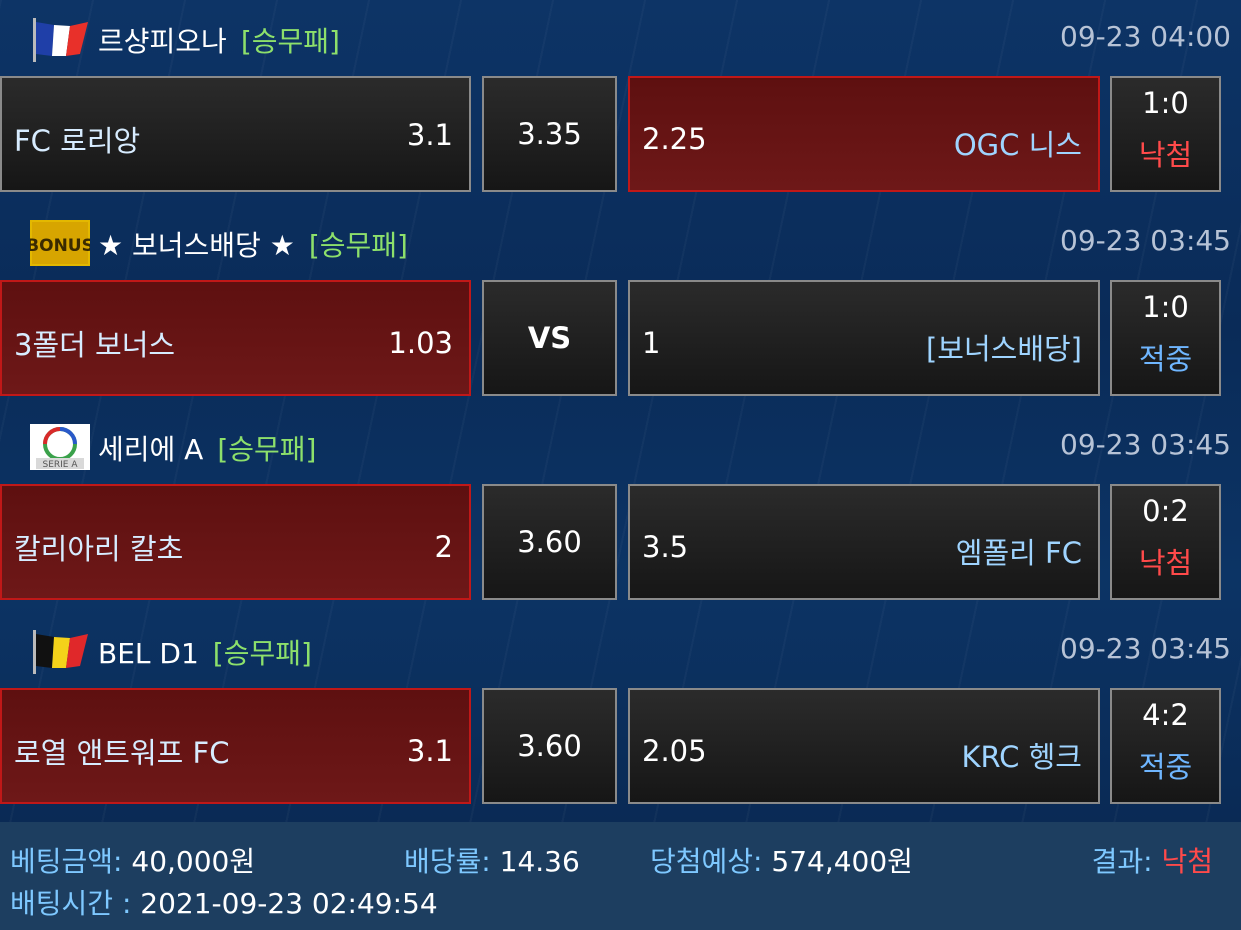 The height and width of the screenshot is (930, 1241). Describe the element at coordinates (1017, 145) in the screenshot. I see `away-team: OGC 니스` at that location.